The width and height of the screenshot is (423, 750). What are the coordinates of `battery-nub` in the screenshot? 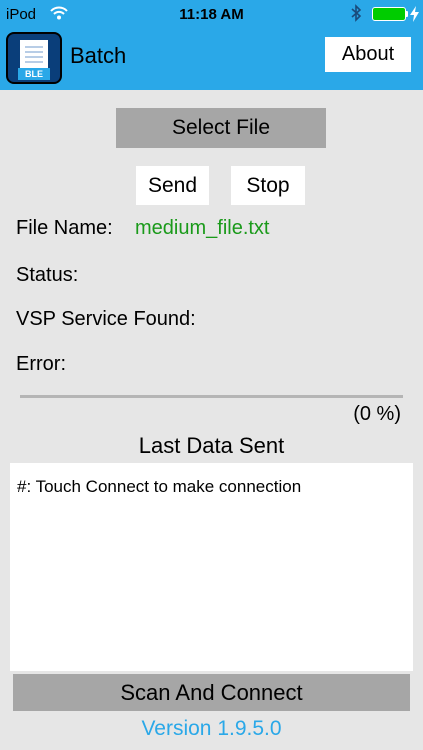 It's located at (406, 14).